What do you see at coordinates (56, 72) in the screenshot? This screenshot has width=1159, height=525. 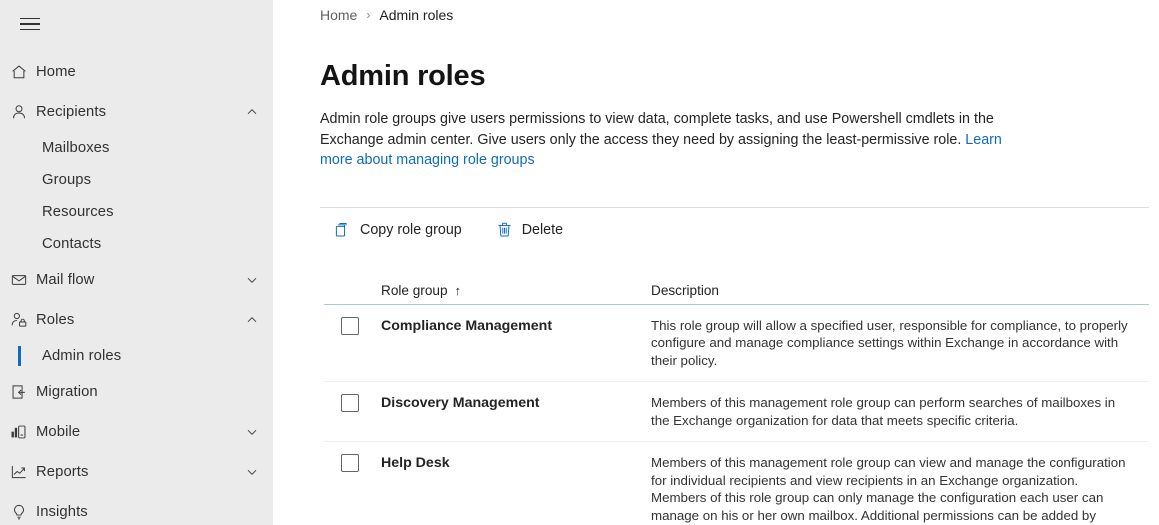 I see `sidebar-item-label: Home` at bounding box center [56, 72].